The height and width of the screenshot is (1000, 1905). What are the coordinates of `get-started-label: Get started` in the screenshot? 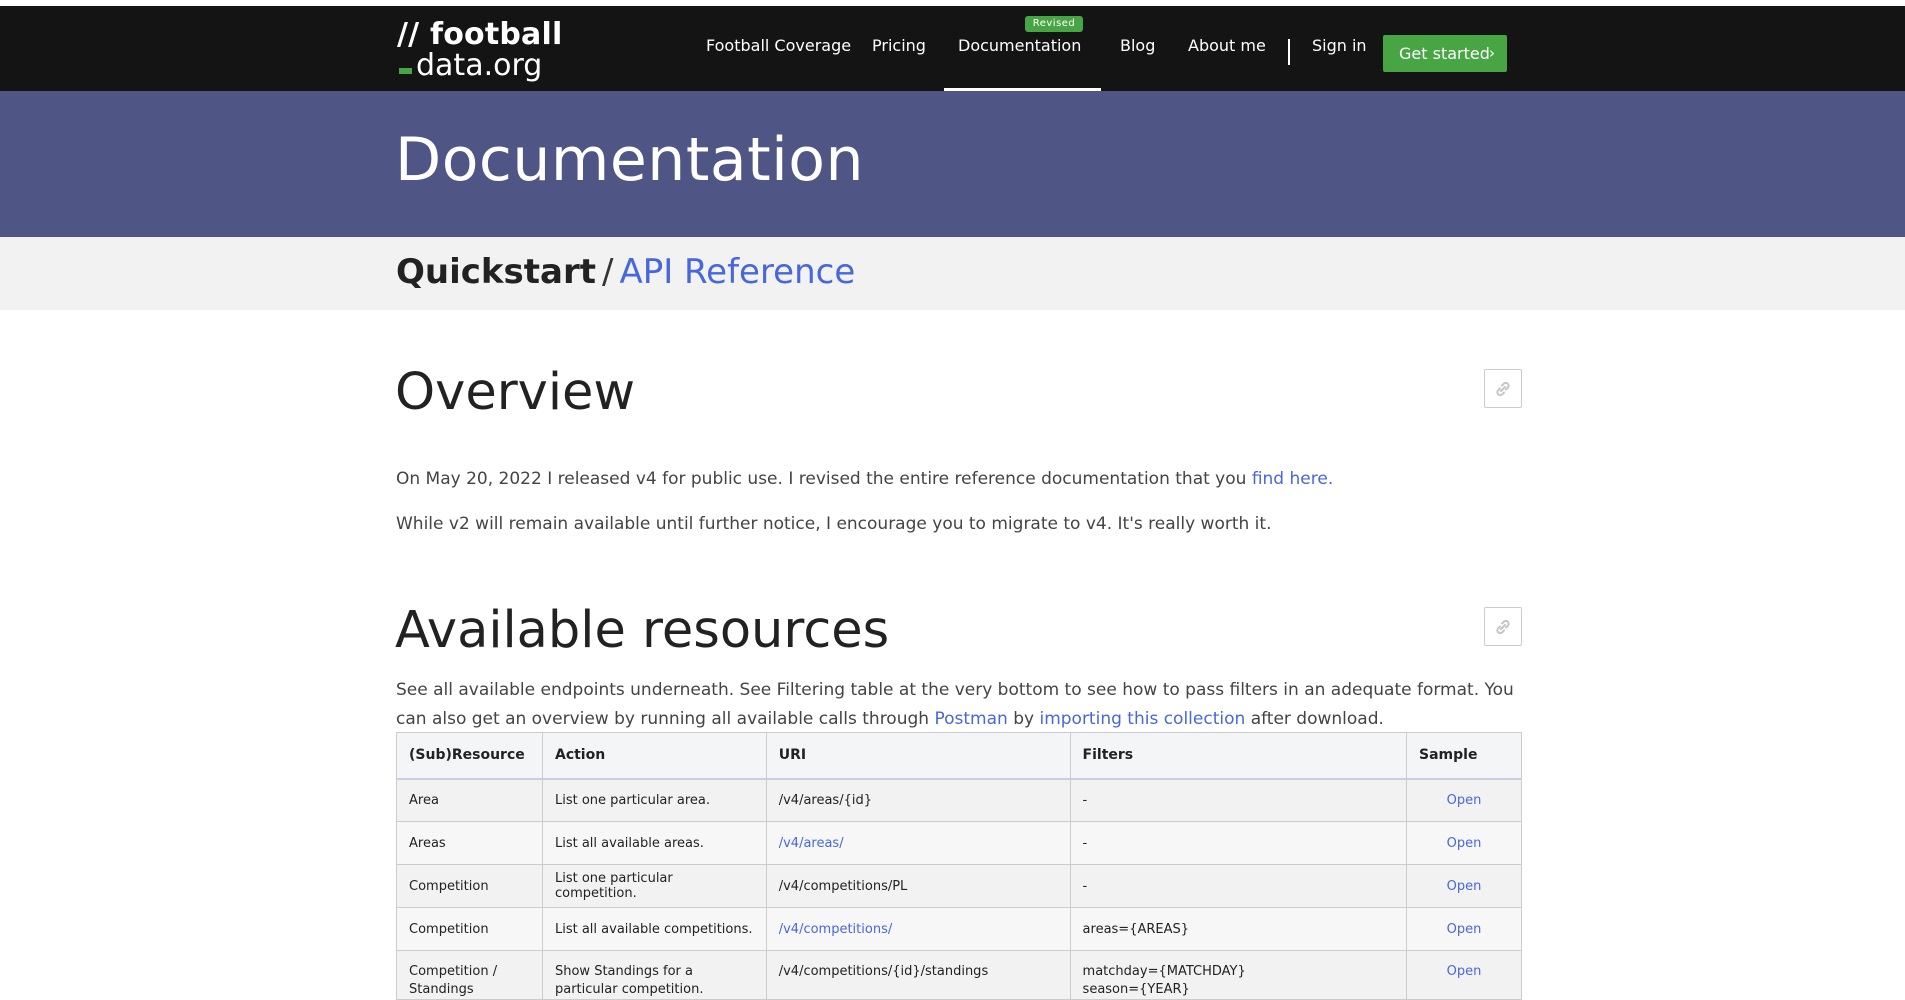 It's located at (1444, 53).